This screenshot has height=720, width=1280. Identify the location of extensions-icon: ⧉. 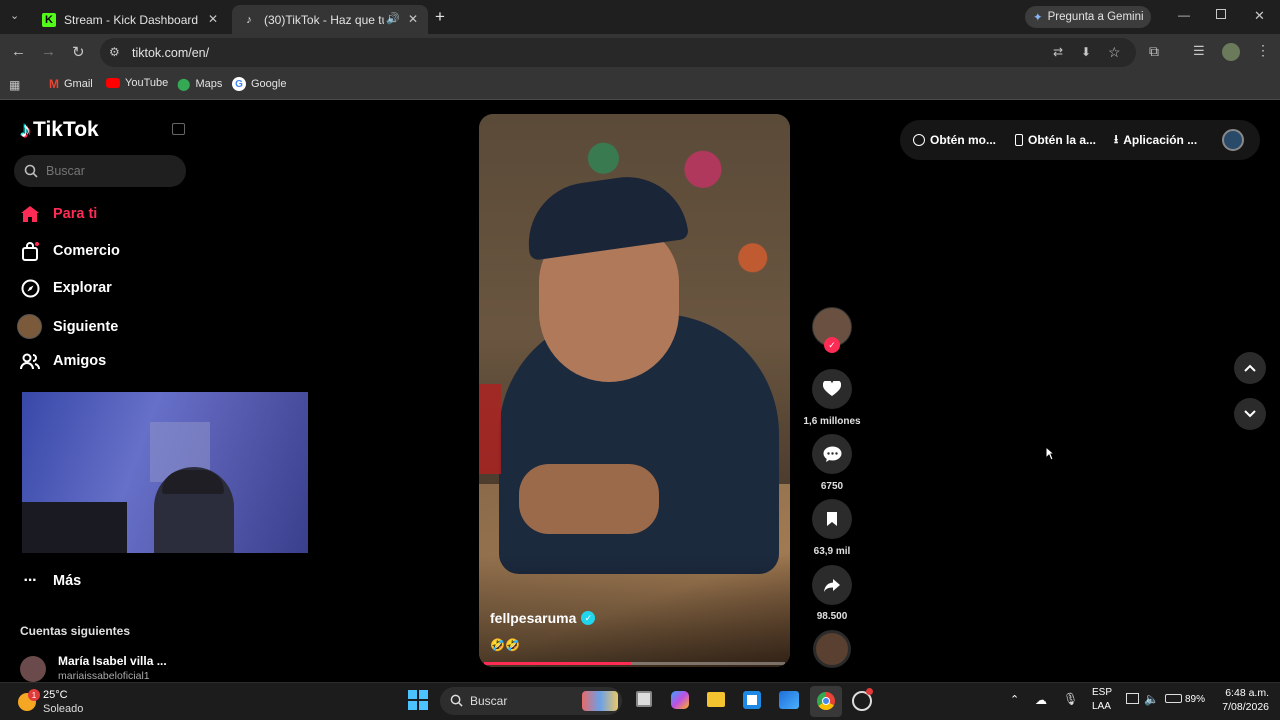
(1154, 51).